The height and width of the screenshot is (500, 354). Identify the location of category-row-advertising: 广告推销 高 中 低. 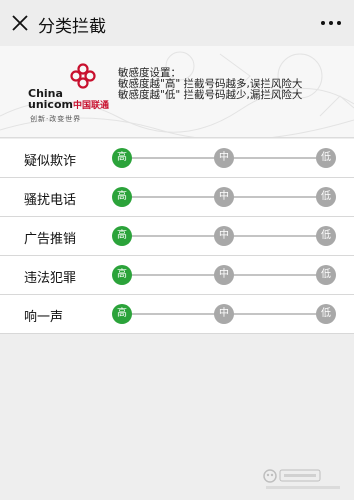
(177, 236).